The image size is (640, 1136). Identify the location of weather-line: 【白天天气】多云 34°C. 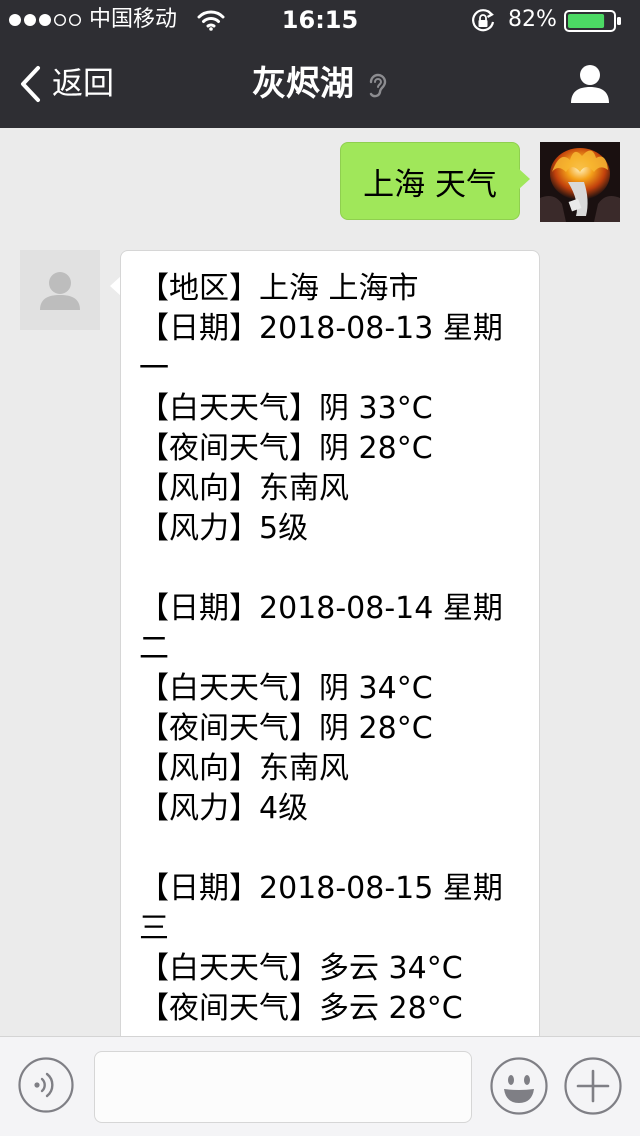
(301, 968).